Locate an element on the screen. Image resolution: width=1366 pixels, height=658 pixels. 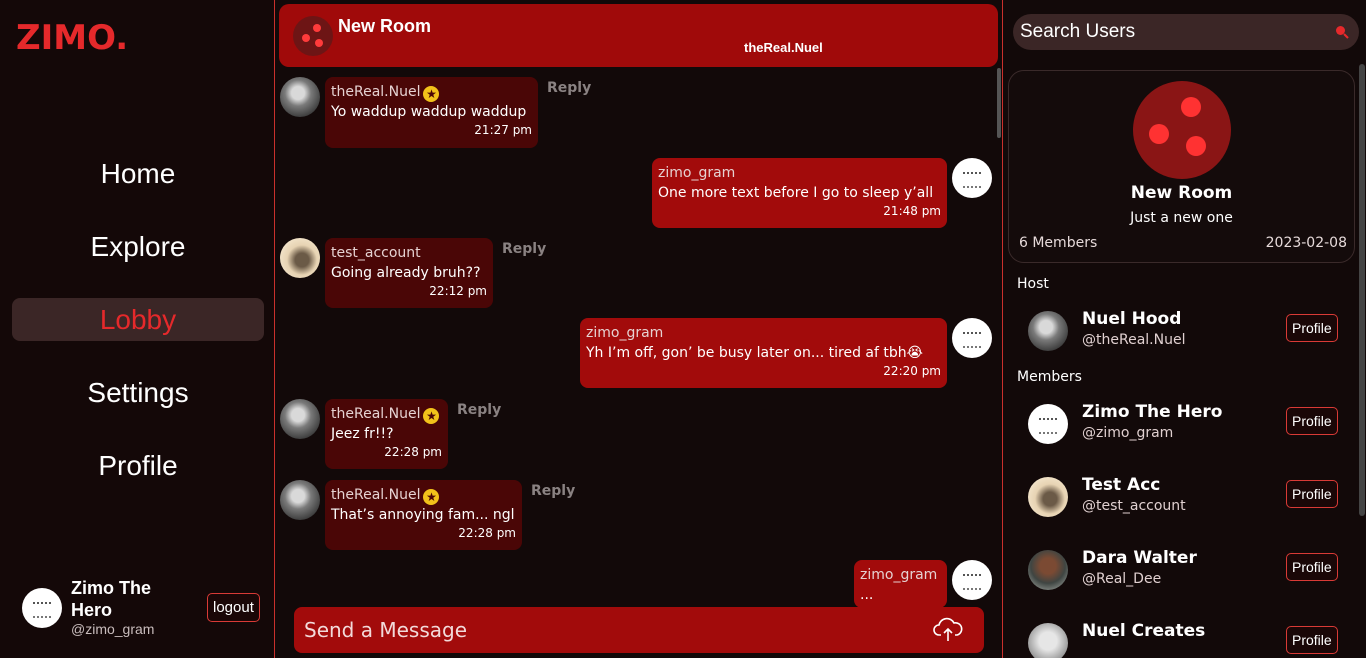
member-name: Test Acc is located at coordinates (1121, 485).